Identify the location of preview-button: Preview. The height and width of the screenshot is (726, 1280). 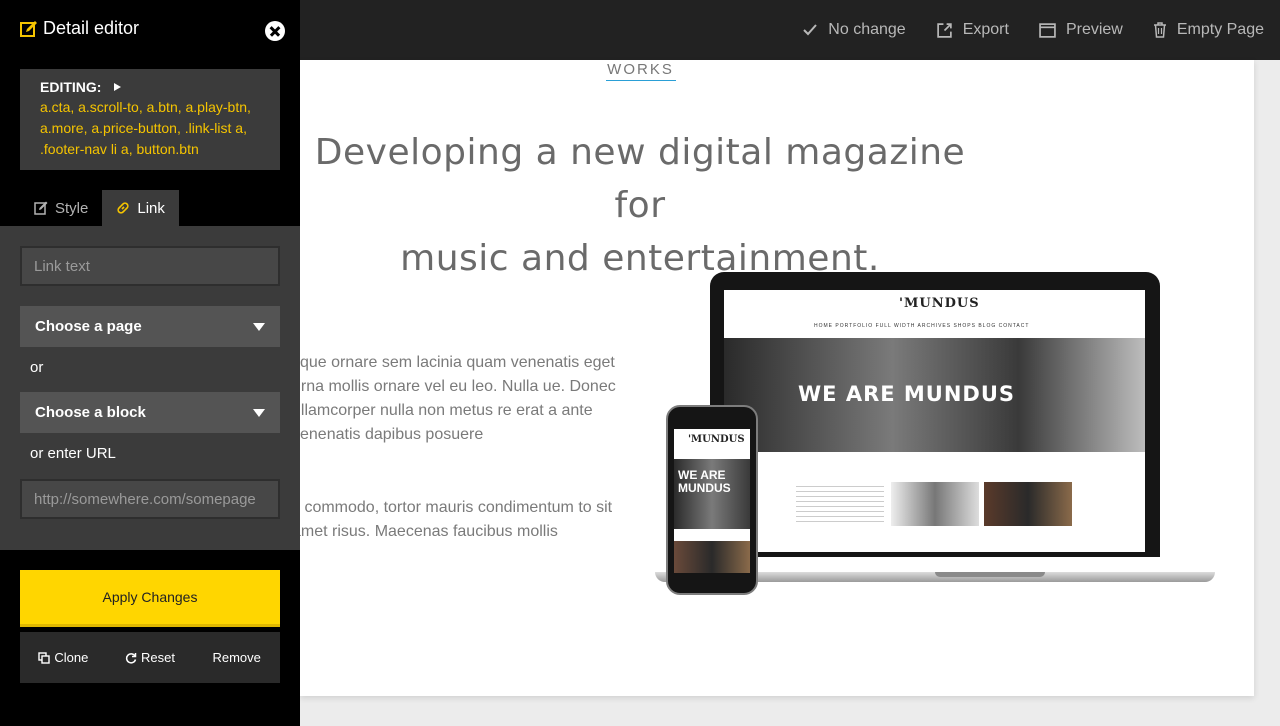
(1081, 30).